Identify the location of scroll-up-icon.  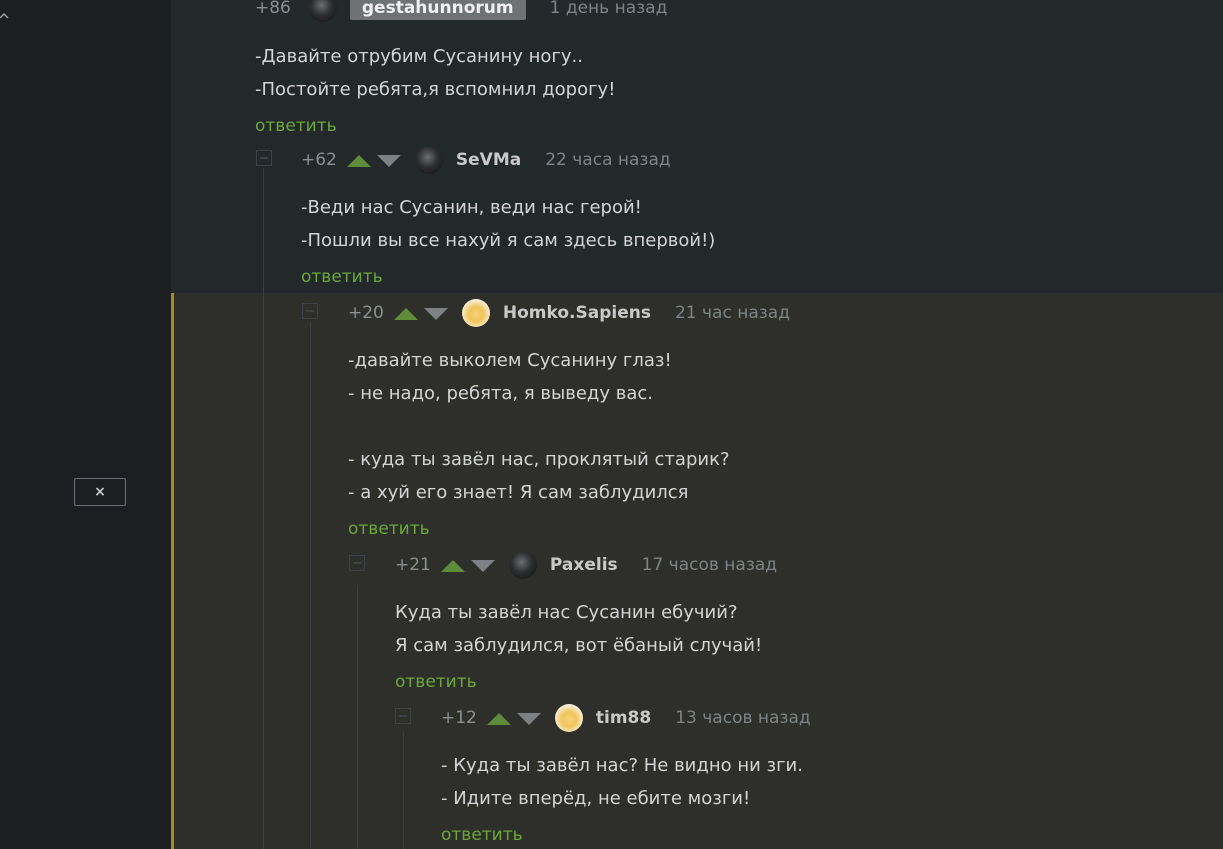
(6, 14).